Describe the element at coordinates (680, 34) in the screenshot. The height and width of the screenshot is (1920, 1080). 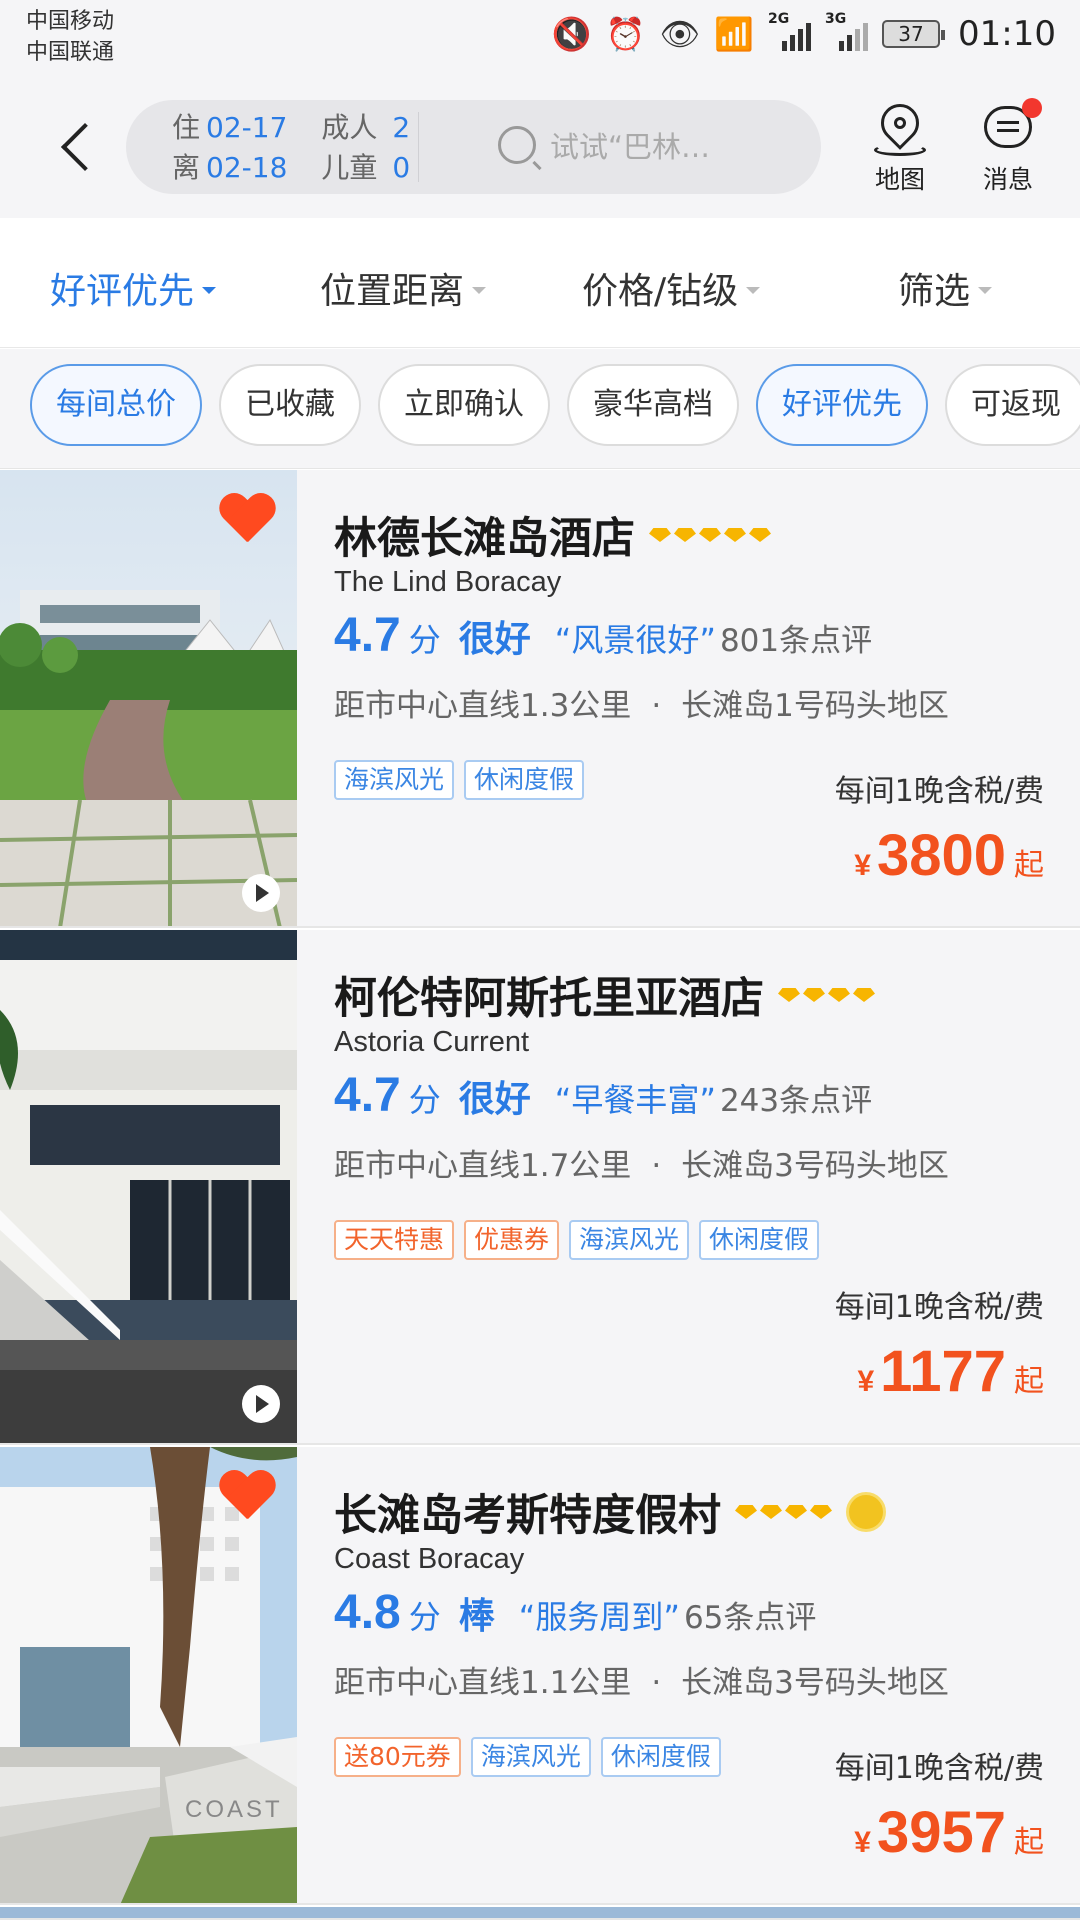
I see `eye-icon: 👁` at that location.